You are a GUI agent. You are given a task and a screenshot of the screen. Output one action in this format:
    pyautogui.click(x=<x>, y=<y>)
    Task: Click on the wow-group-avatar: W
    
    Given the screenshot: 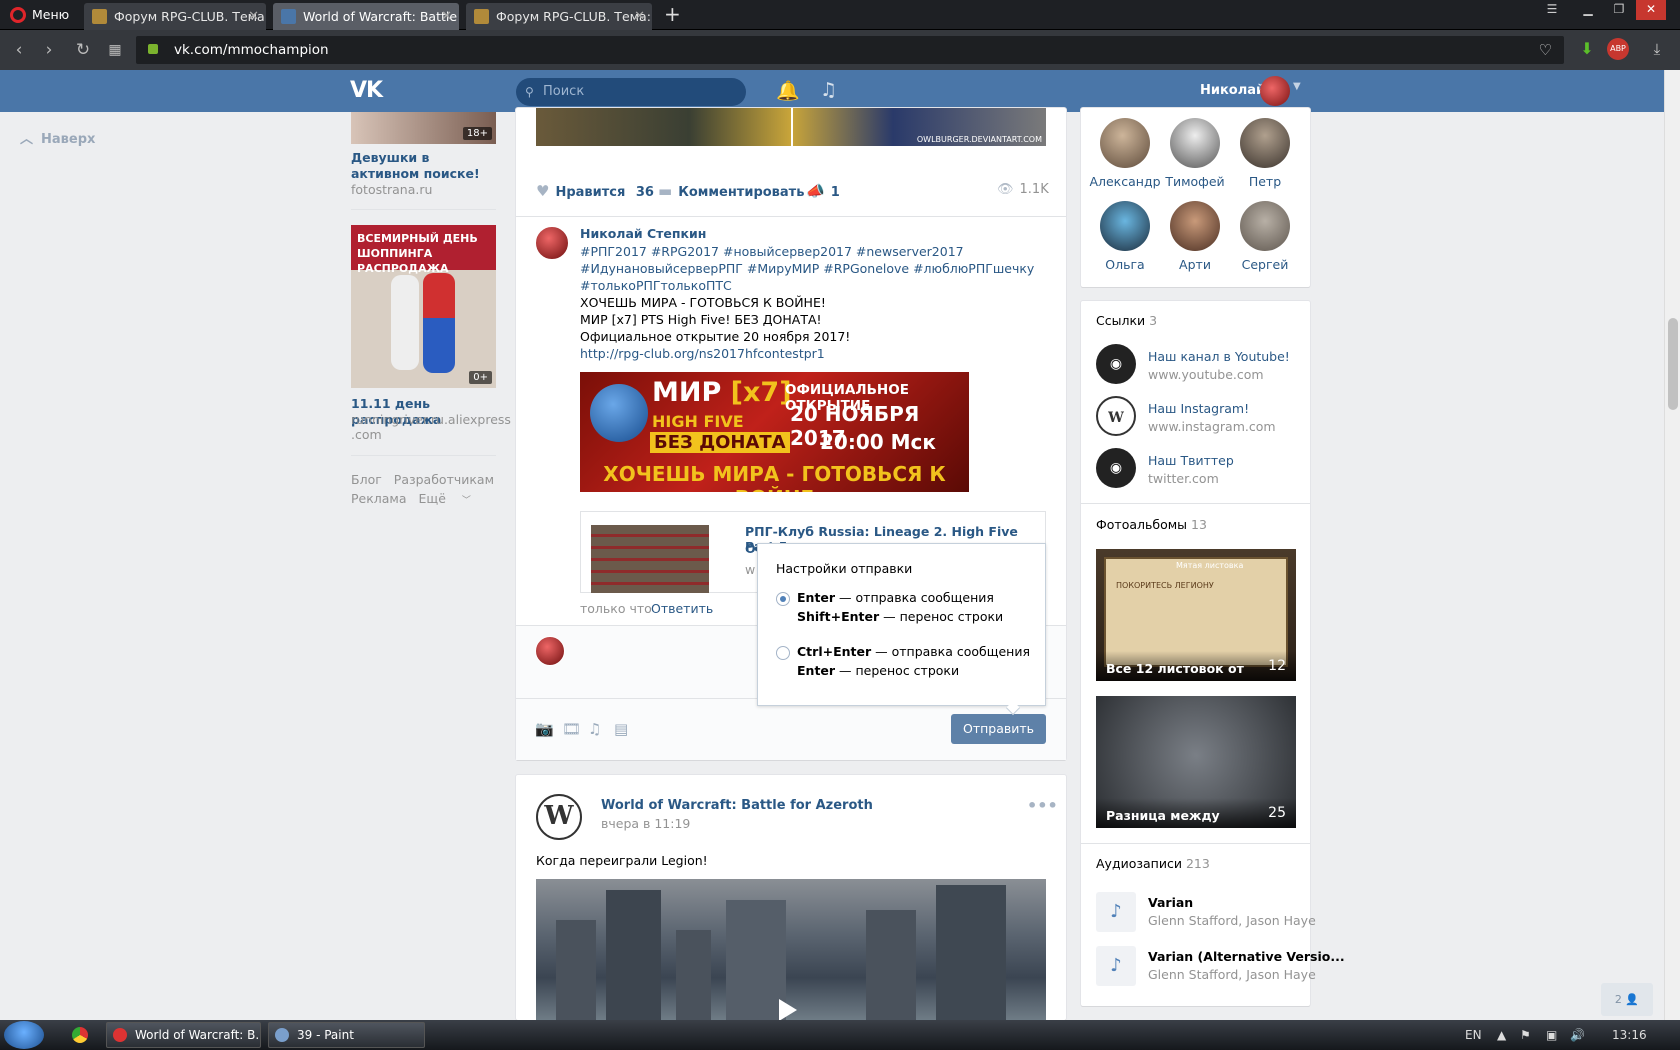 What is the action you would take?
    pyautogui.click(x=559, y=817)
    